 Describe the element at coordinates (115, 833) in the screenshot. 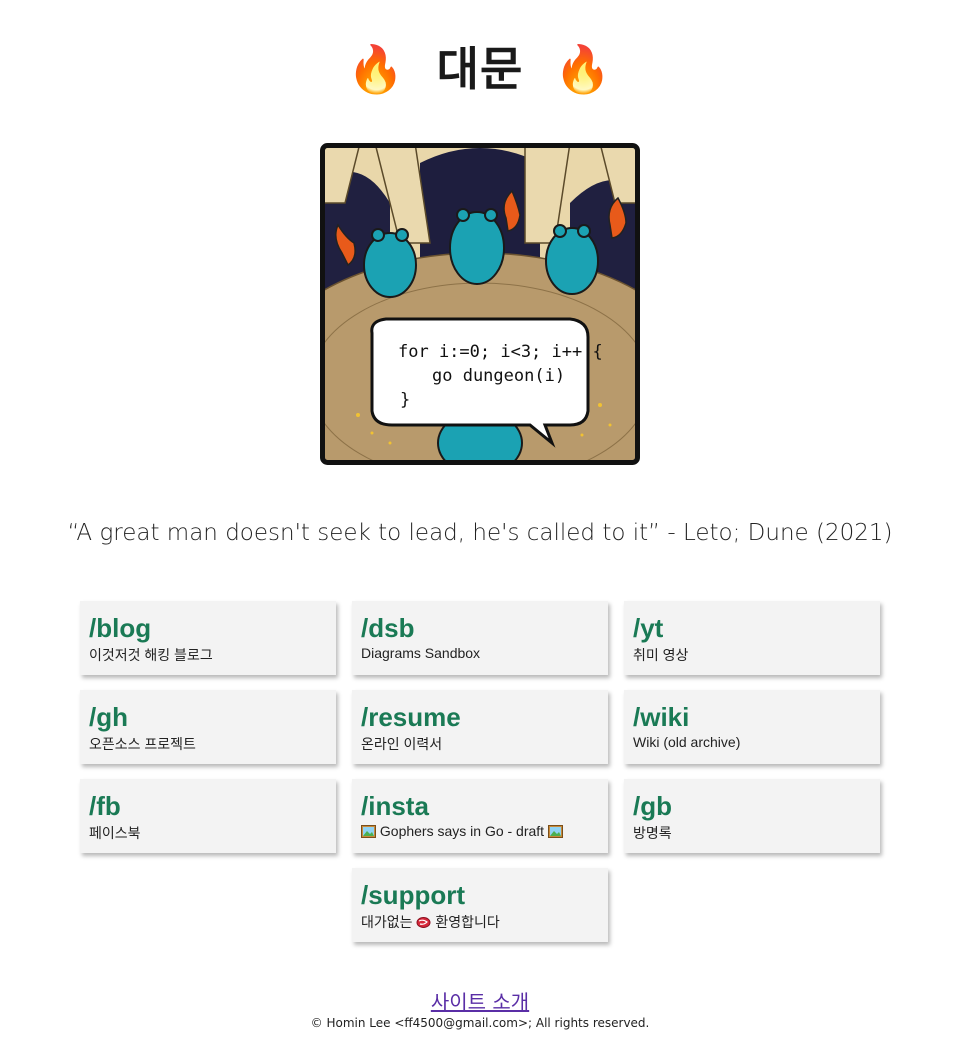

I see `card-desc: 페이스북` at that location.